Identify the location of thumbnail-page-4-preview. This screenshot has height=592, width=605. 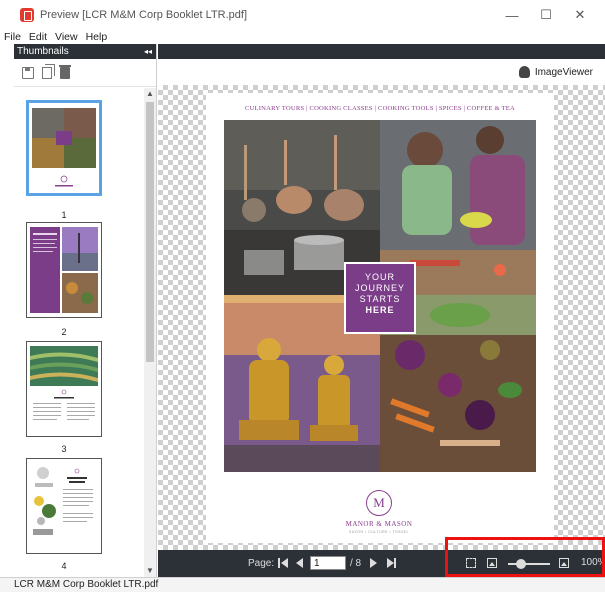
(64, 506).